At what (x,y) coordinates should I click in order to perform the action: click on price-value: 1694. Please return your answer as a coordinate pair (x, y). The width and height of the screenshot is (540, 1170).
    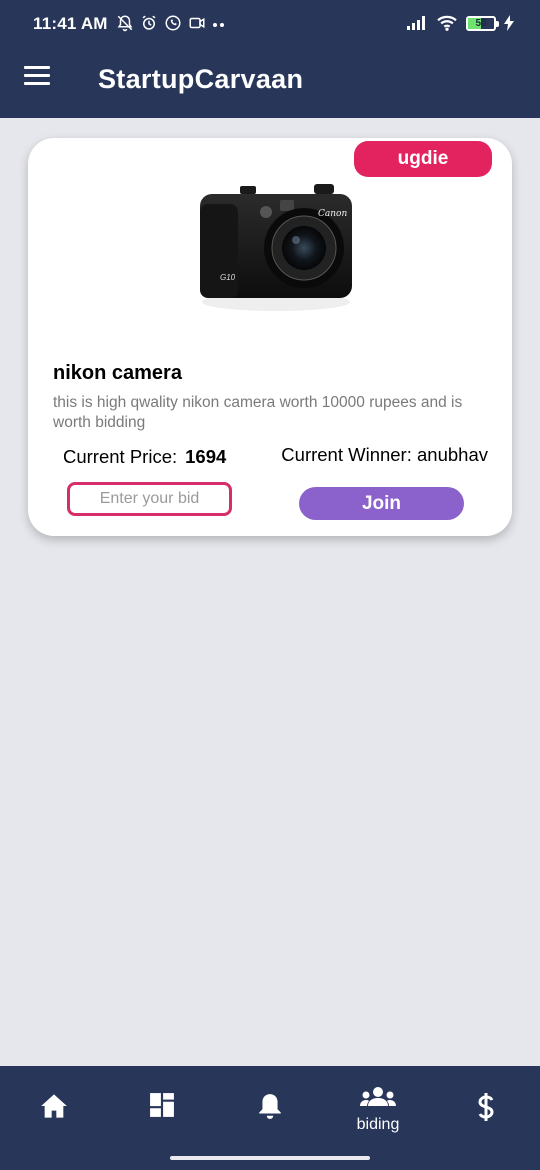
    Looking at the image, I should click on (206, 456).